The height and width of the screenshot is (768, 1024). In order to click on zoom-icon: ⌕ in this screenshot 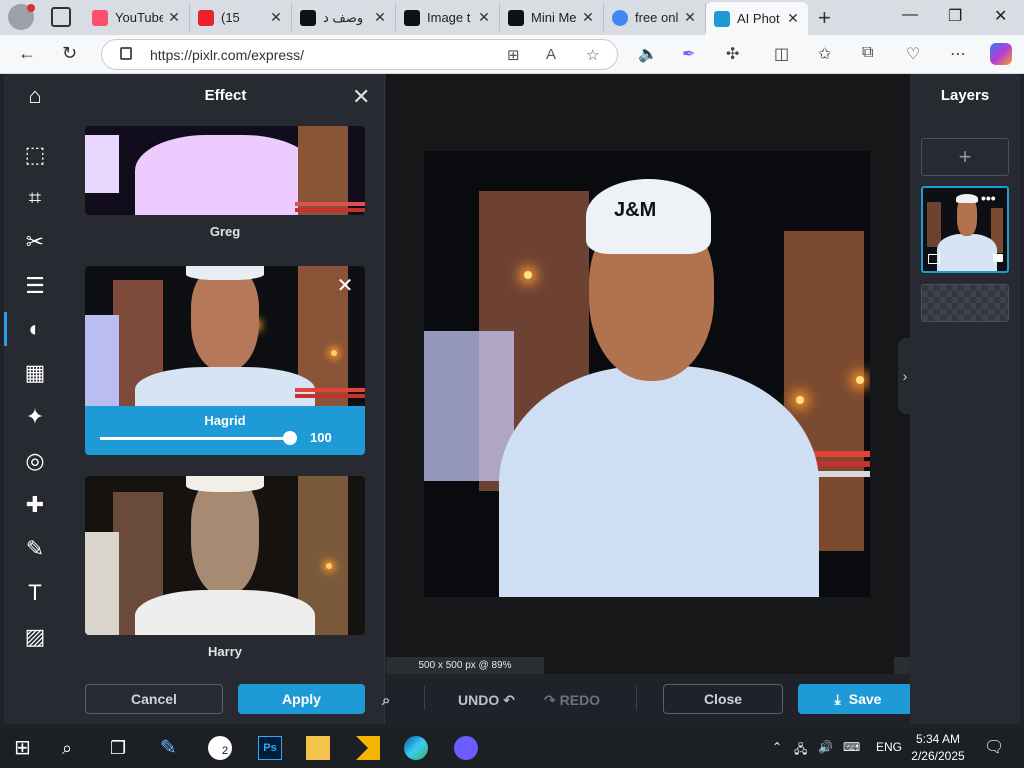, I will do `click(386, 700)`.